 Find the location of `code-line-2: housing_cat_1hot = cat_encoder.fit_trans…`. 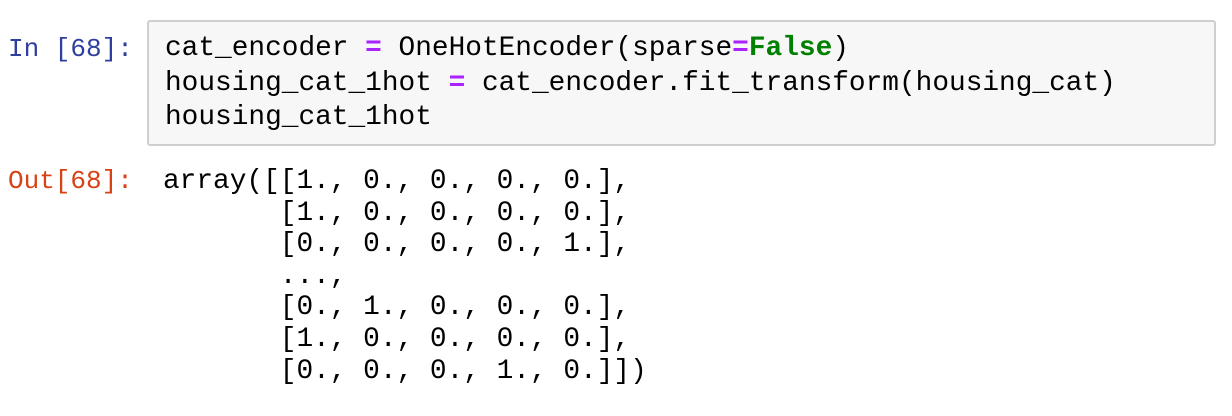

code-line-2: housing_cat_1hot = cat_encoder.fit_trans… is located at coordinates (640, 84).